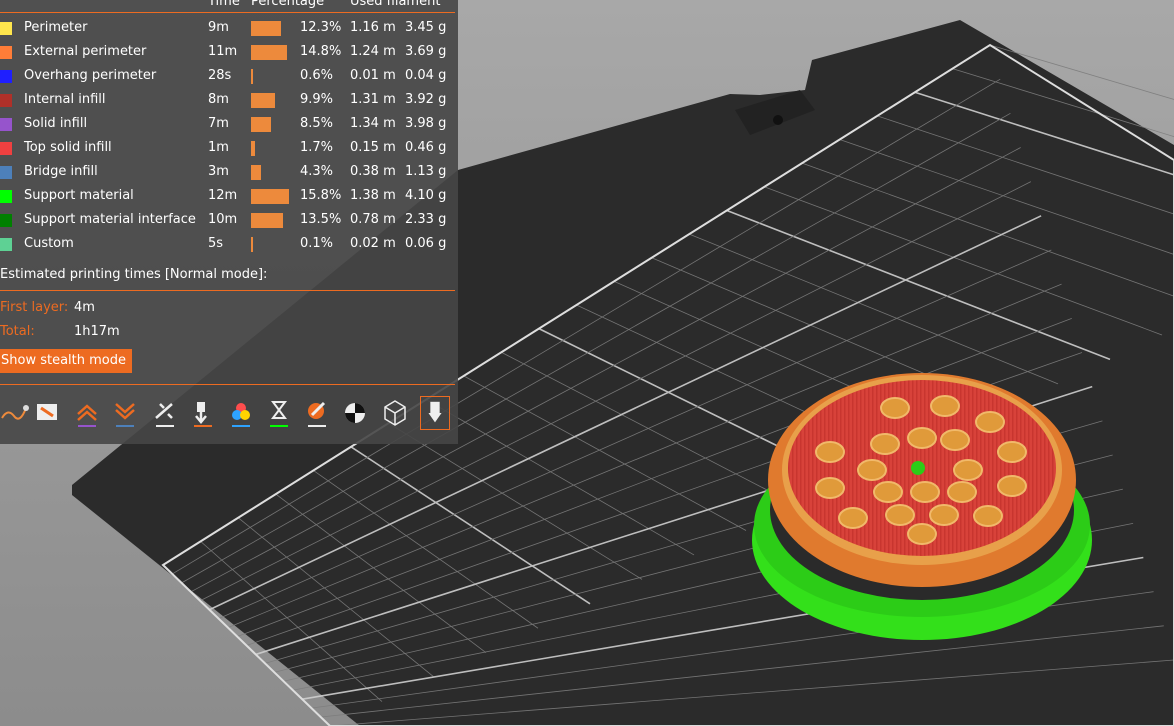 Image resolution: width=1174 pixels, height=726 pixels. I want to click on legend-row: Internal infill 8m 9.9% 1.31 m 3.92 g, so click(229, 101).